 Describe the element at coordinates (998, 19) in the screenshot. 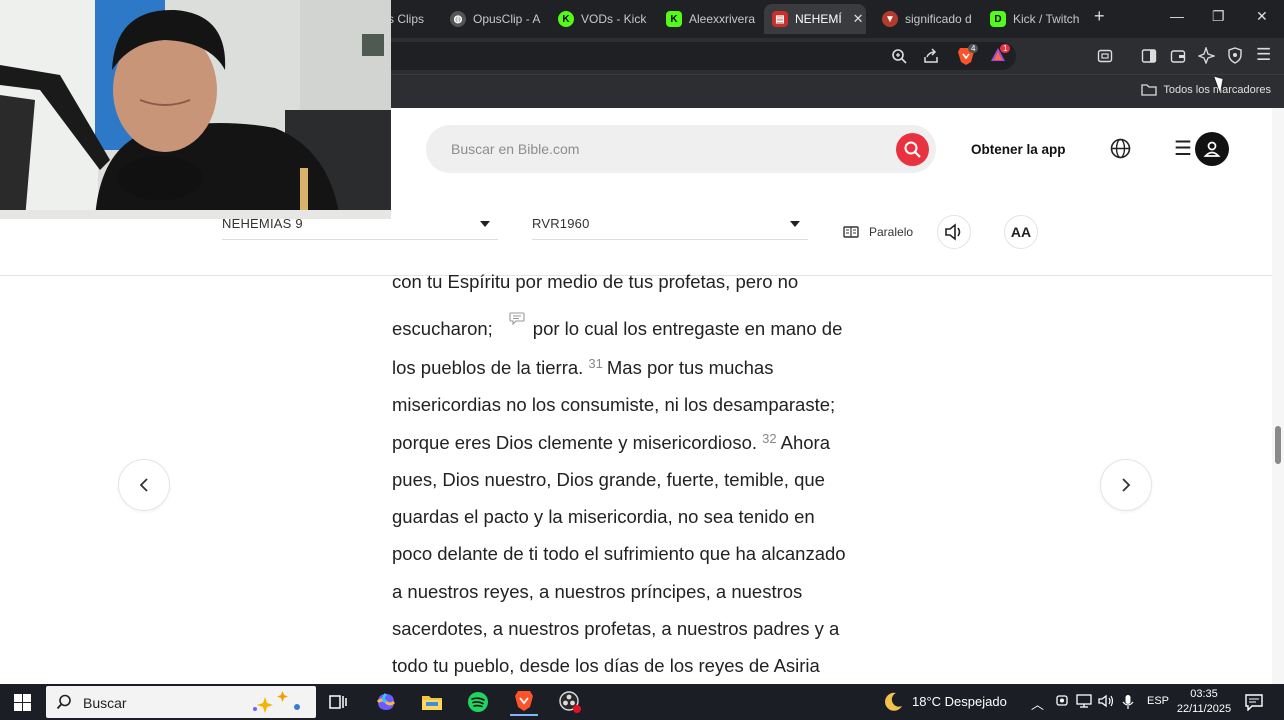

I see `d-icon: D` at that location.